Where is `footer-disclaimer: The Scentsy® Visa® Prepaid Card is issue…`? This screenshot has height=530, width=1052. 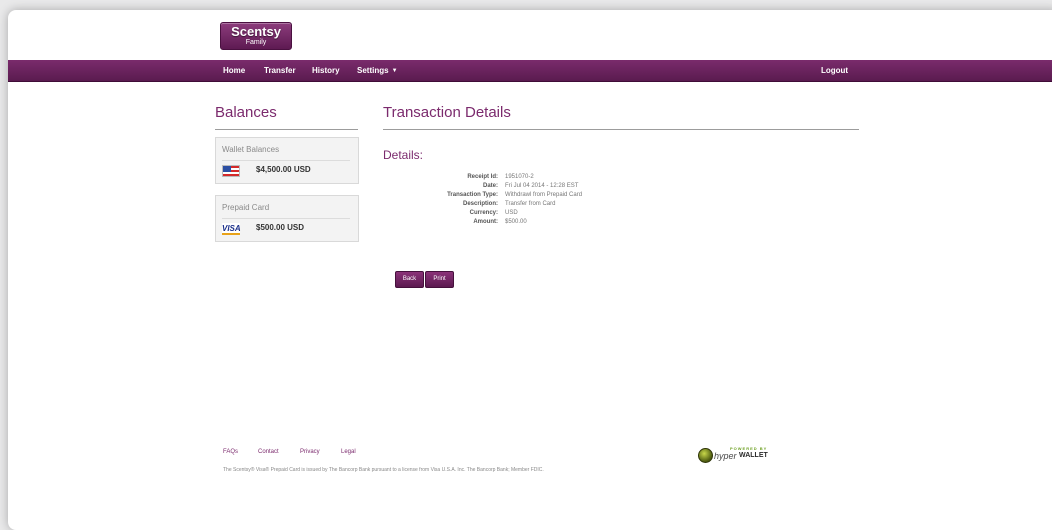
footer-disclaimer: The Scentsy® Visa® Prepaid Card is issue… is located at coordinates (383, 470).